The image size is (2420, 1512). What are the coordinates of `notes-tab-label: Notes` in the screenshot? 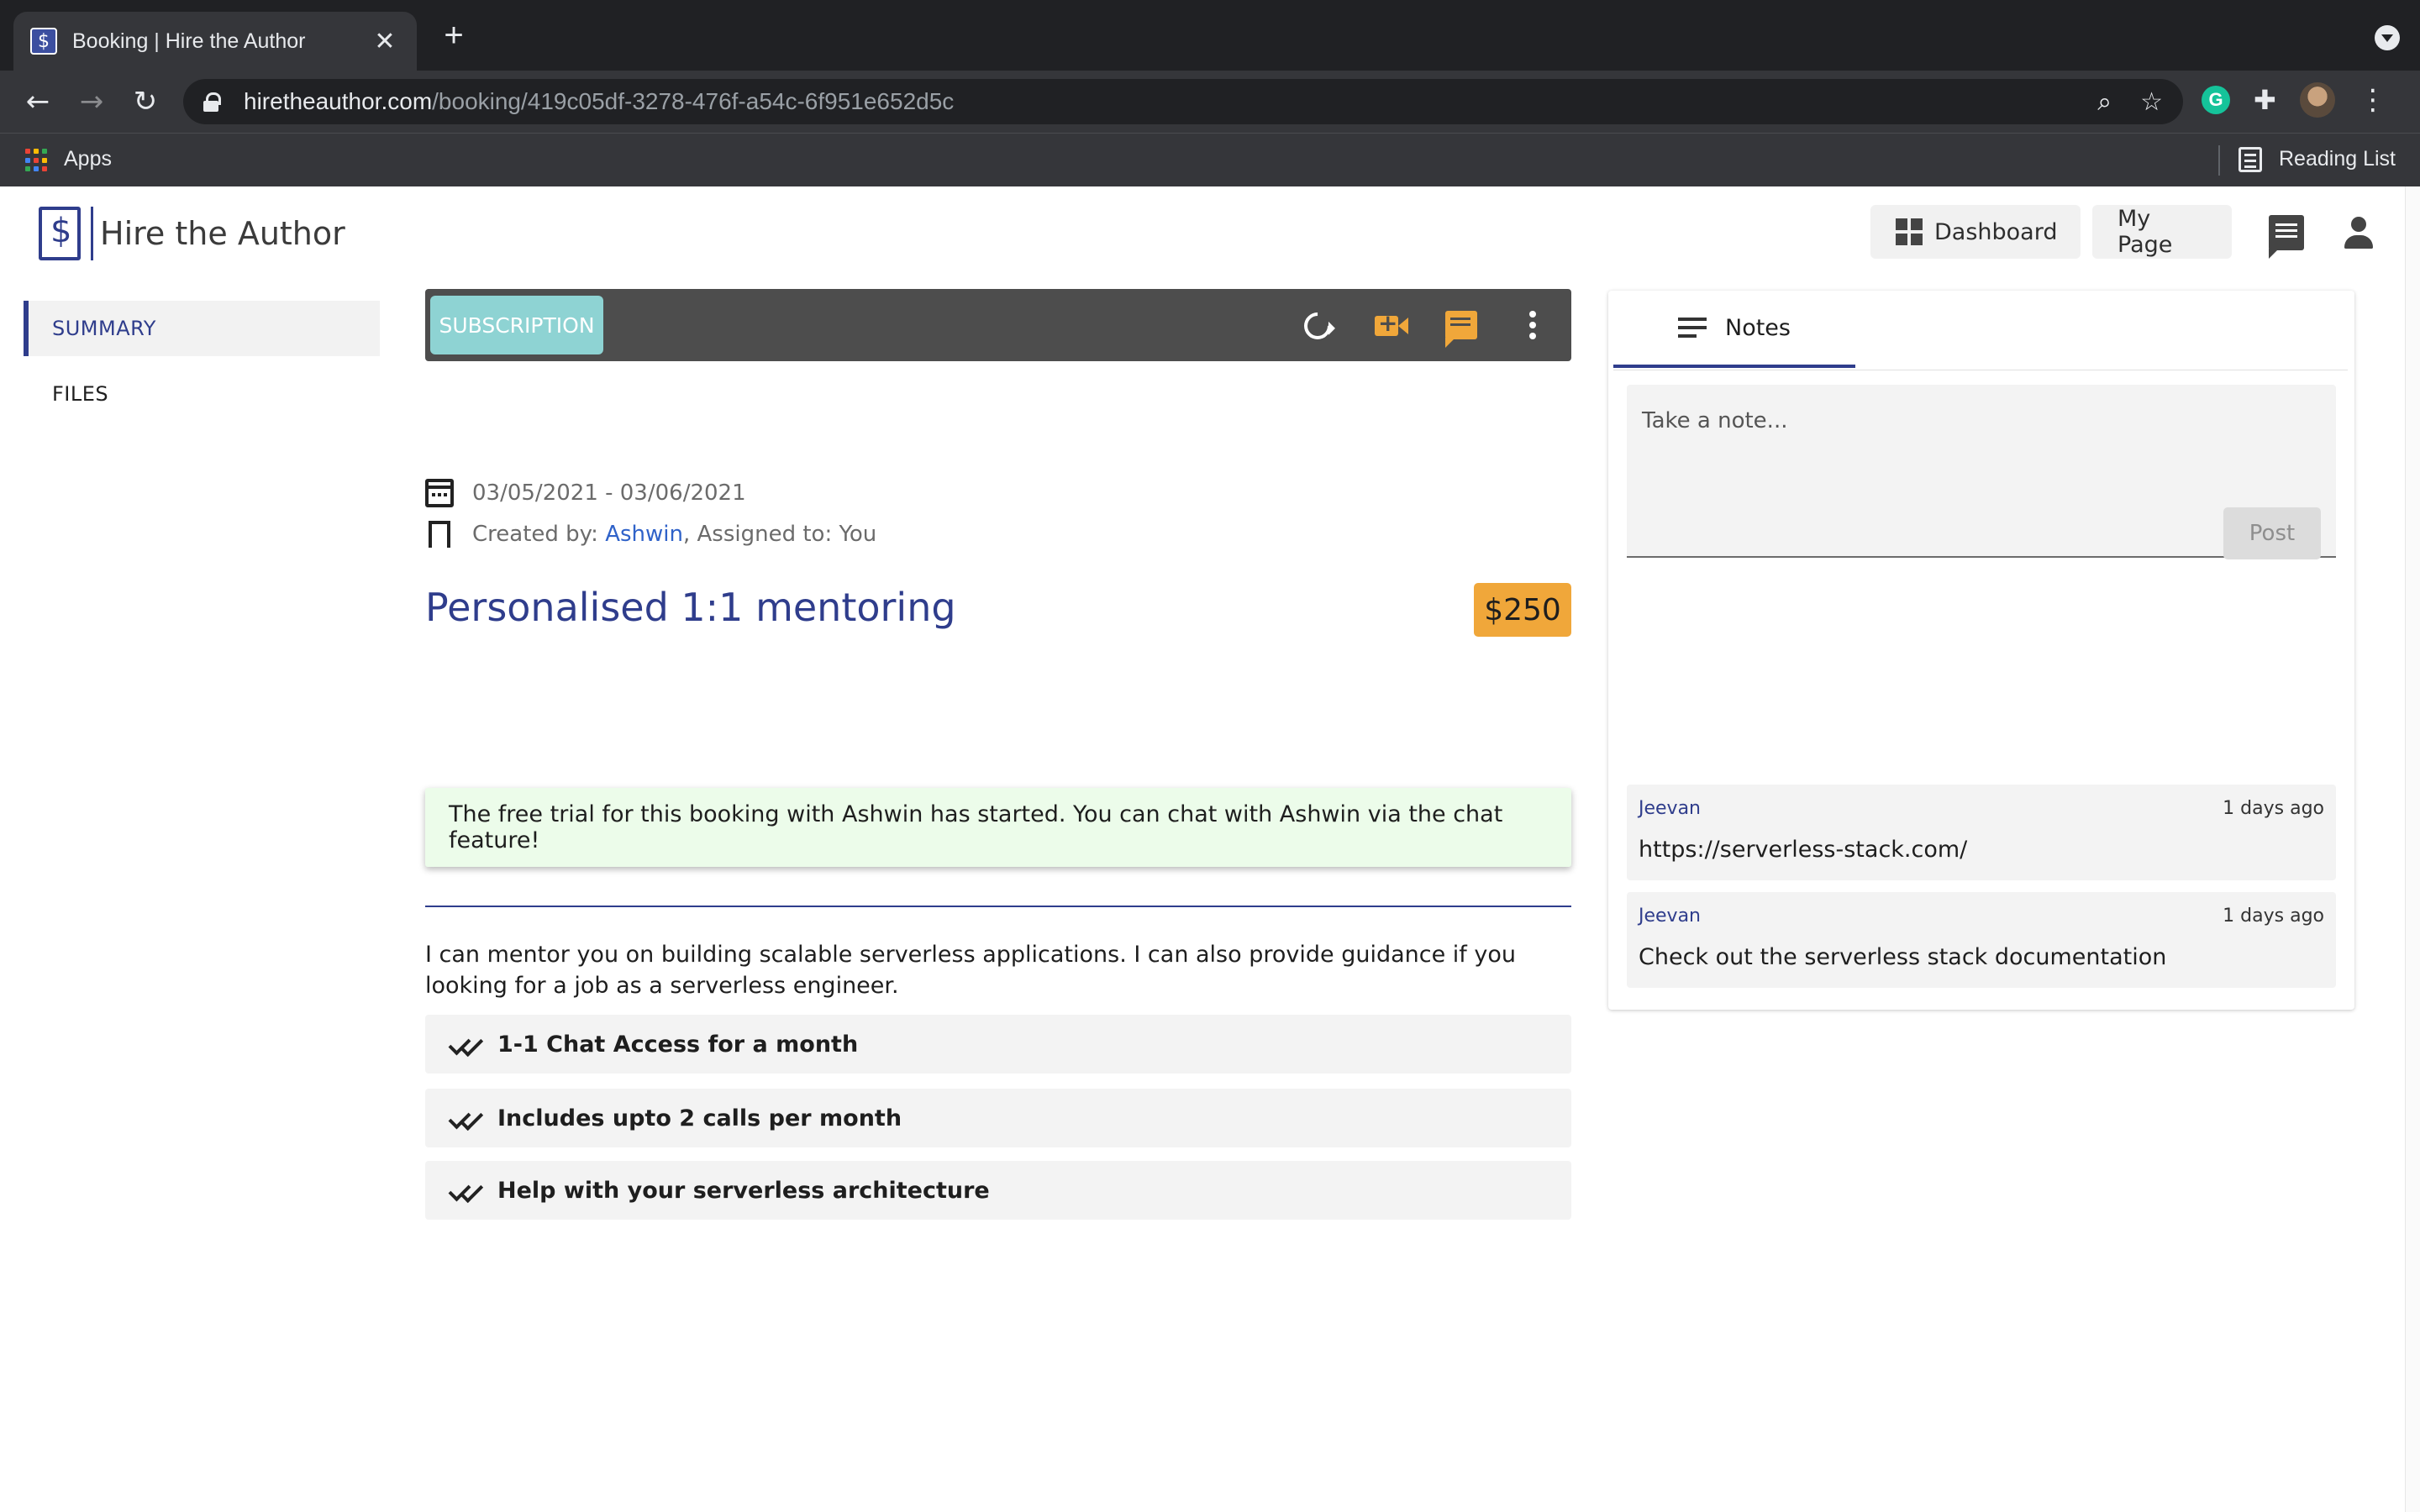 It's located at (1758, 327).